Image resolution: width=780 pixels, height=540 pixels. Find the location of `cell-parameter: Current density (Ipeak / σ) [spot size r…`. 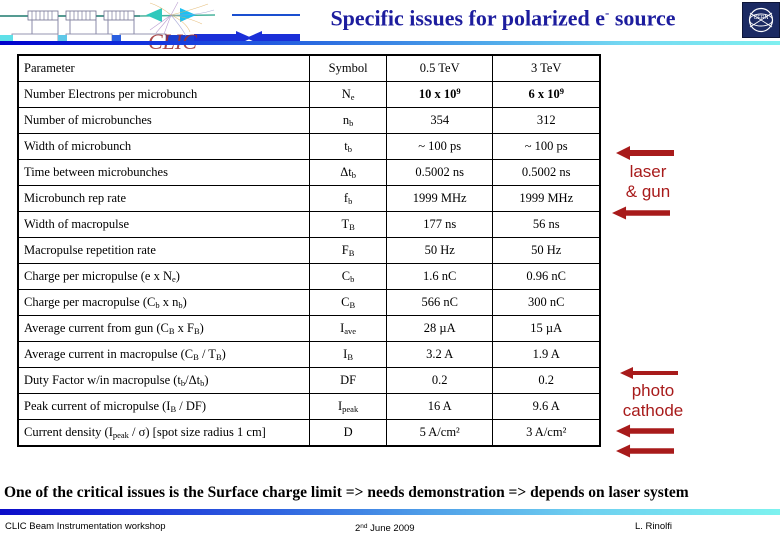

cell-parameter: Current density (Ipeak / σ) [spot size r… is located at coordinates (164, 433).